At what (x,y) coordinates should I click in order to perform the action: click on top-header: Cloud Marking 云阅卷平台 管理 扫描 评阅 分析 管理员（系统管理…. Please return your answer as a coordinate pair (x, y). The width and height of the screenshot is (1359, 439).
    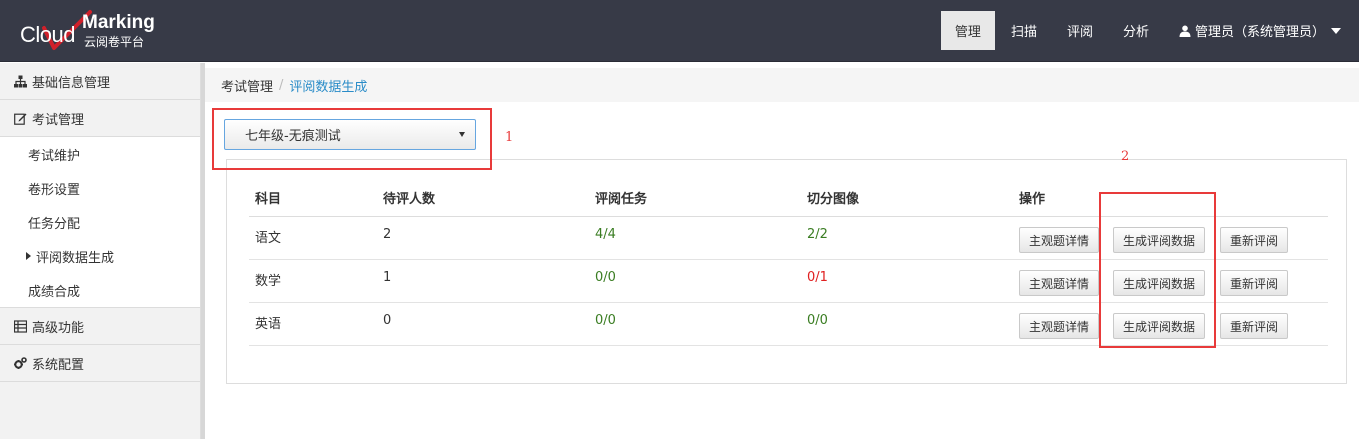
    Looking at the image, I should click on (679, 31).